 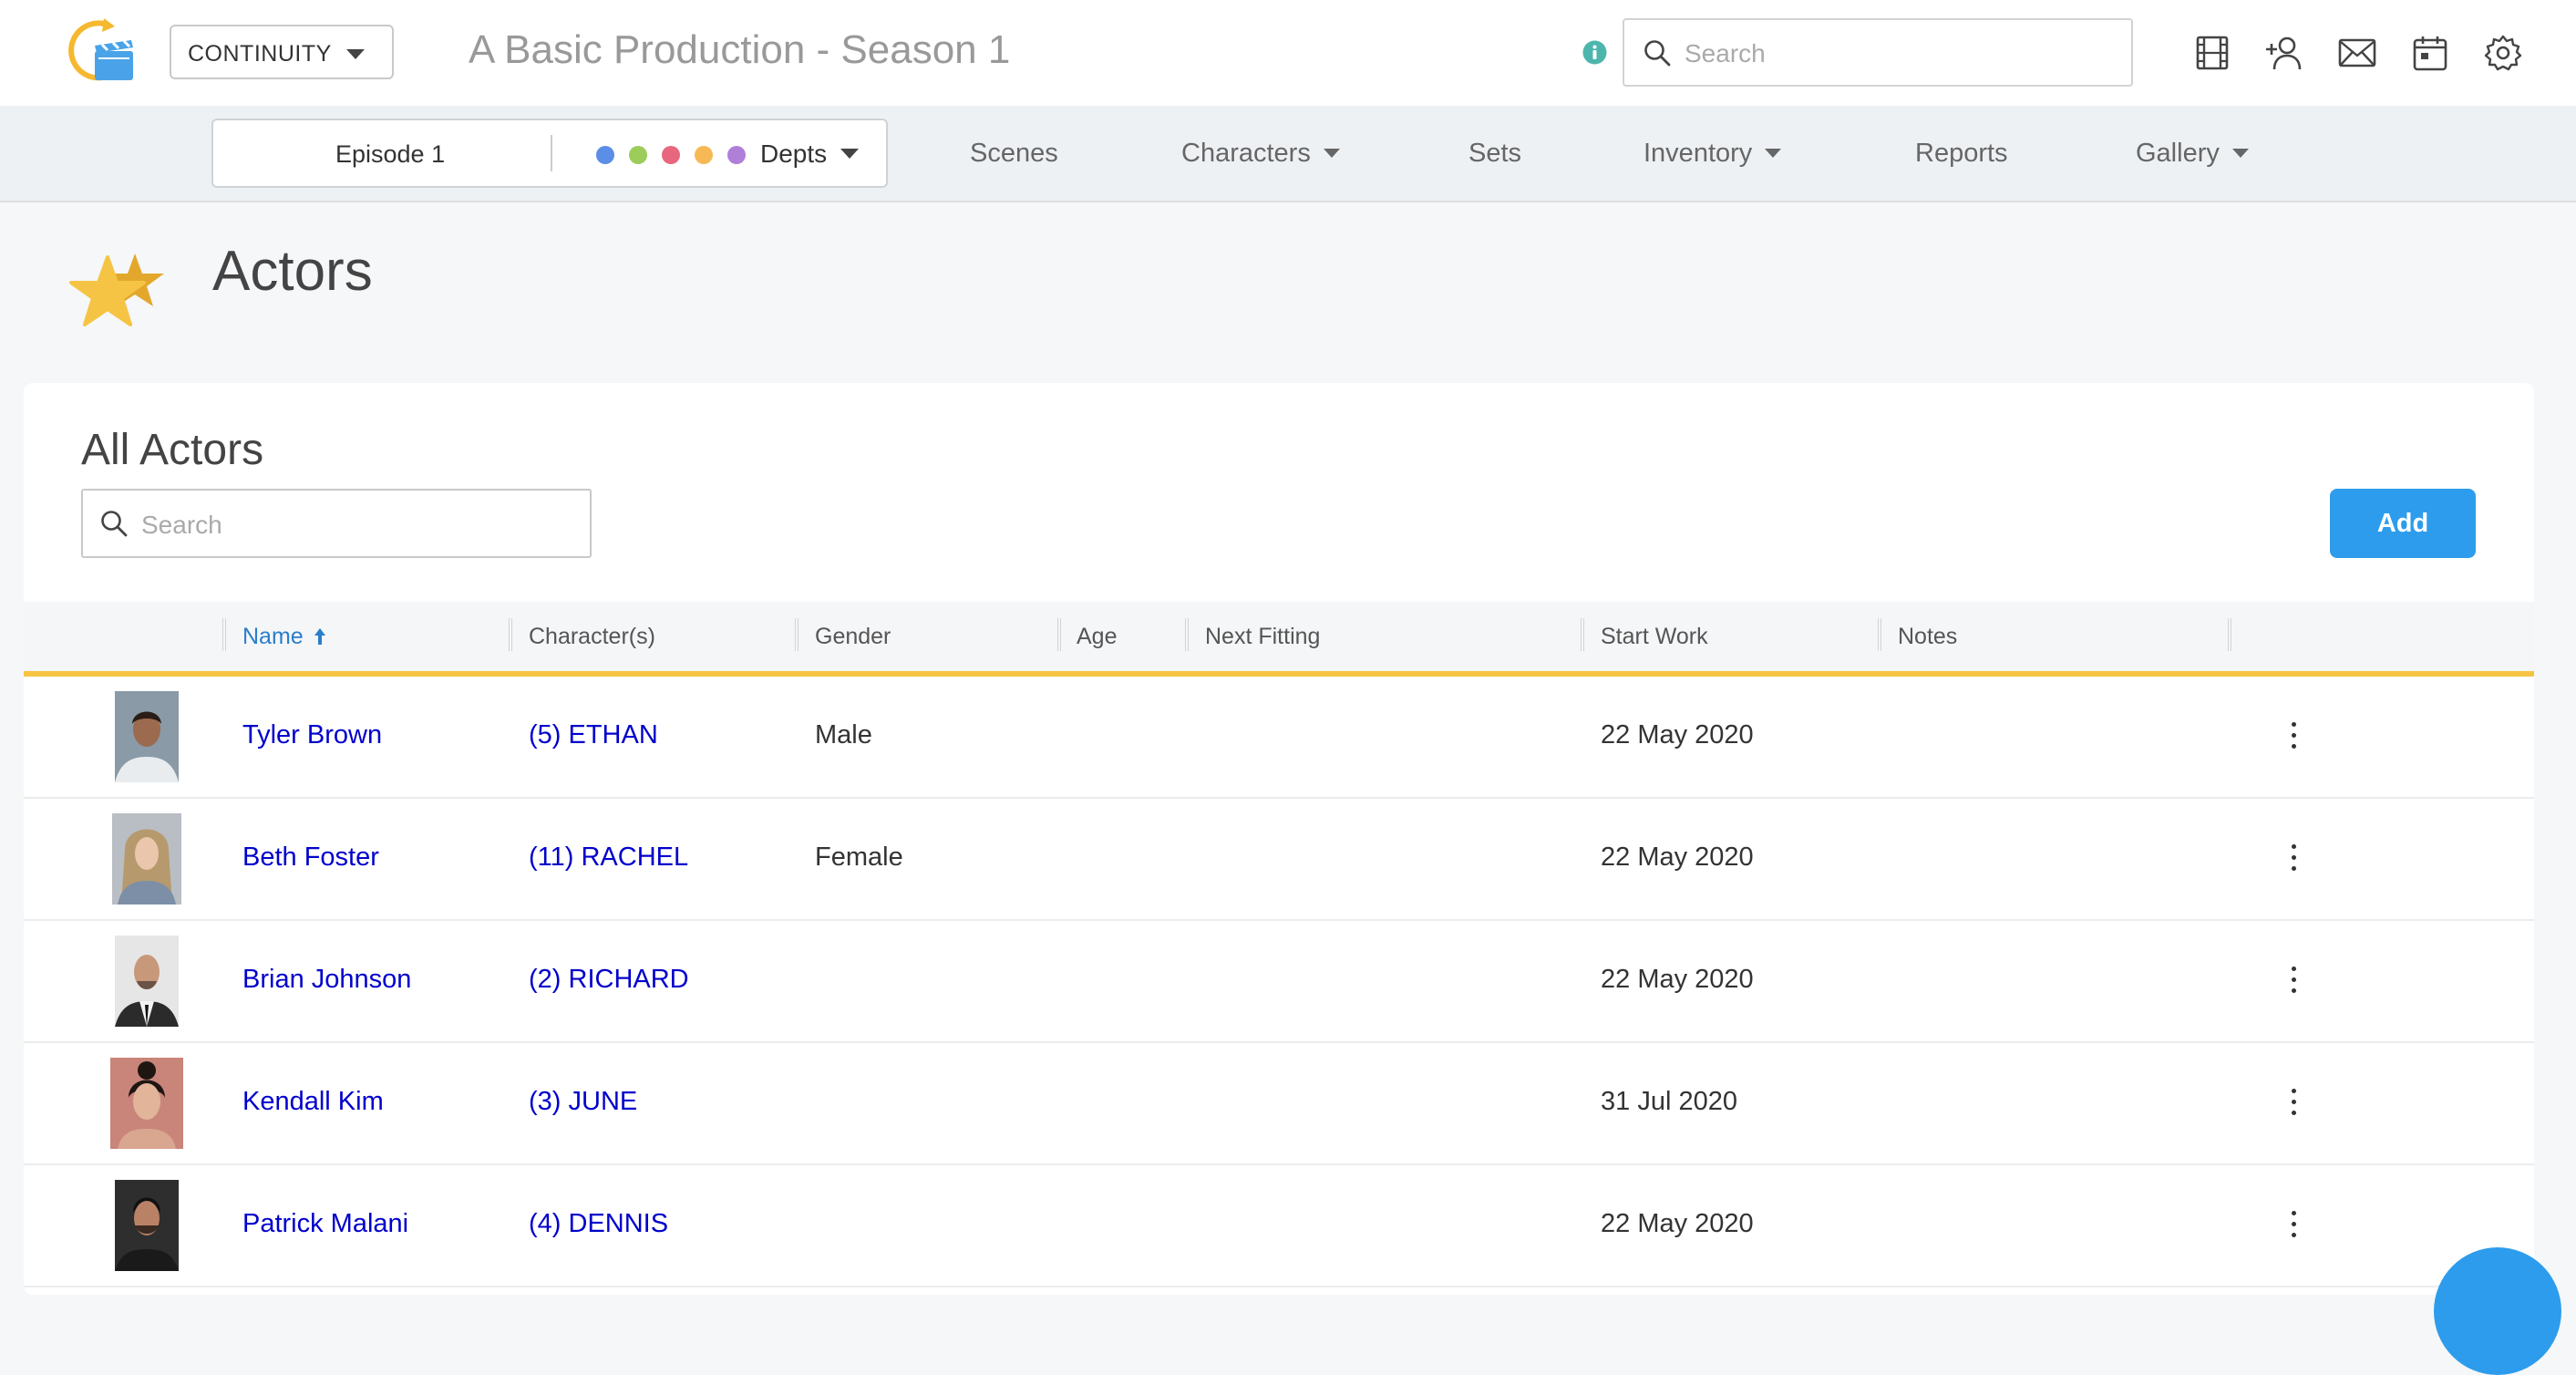 I want to click on nav-scenes-label: Scenes, so click(x=1014, y=154).